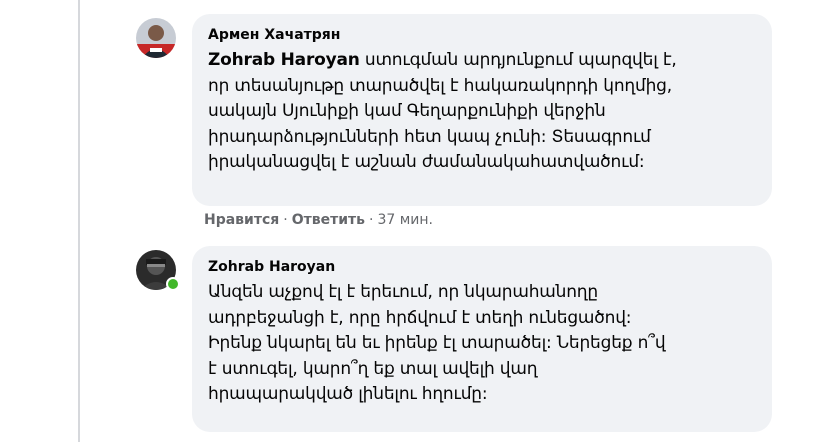  I want to click on comment-line: սակայն Սյունիքի կամ Գեղարքունիքի վերջին, so click(407, 111).